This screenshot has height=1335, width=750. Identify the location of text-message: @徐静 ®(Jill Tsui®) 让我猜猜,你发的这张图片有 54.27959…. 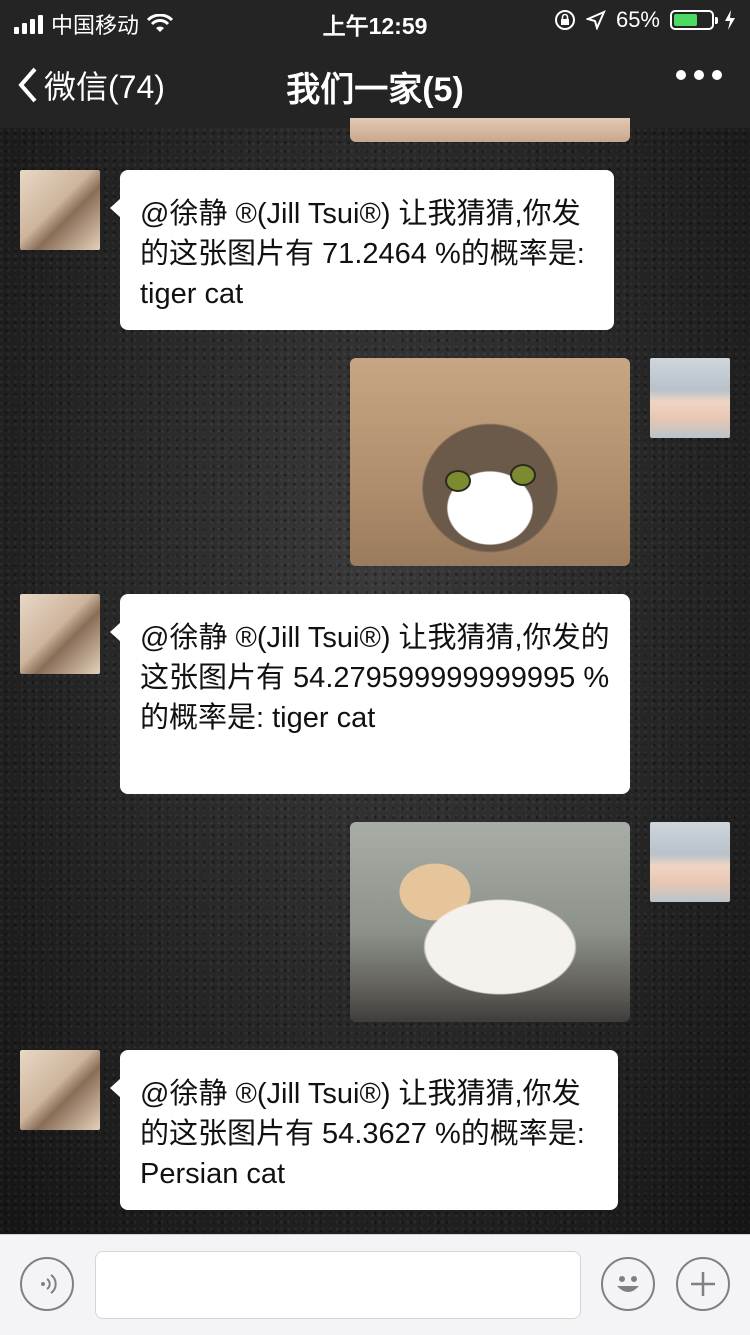
(370, 694).